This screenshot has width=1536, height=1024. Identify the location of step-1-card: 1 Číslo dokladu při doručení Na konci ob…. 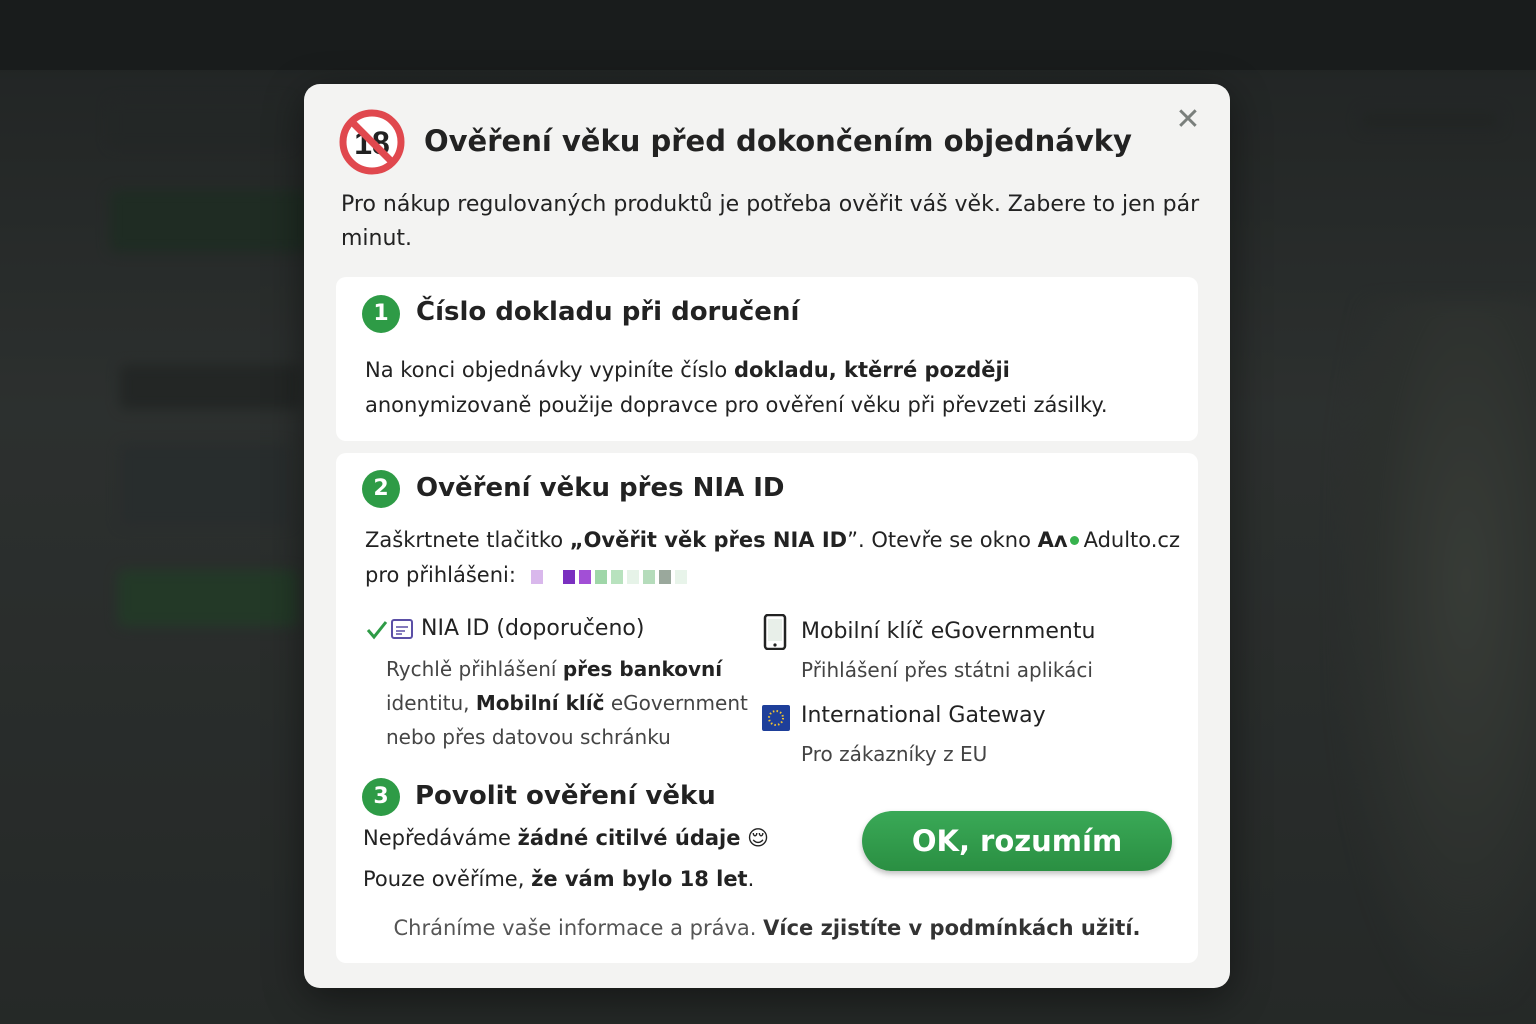
(767, 359).